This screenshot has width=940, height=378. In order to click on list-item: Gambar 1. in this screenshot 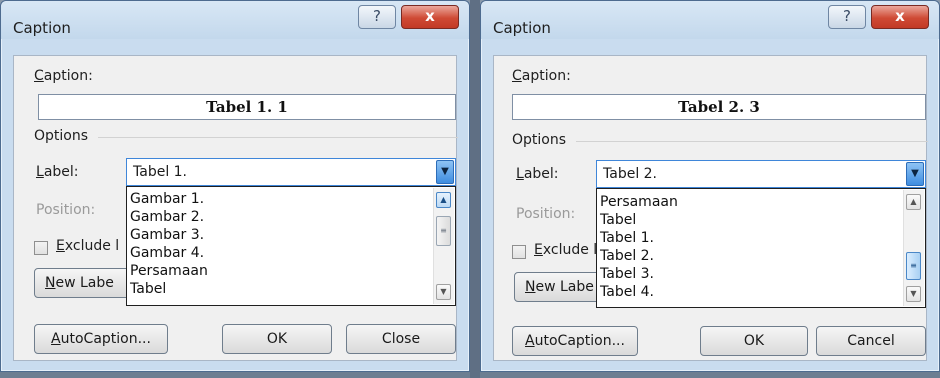, I will do `click(167, 199)`.